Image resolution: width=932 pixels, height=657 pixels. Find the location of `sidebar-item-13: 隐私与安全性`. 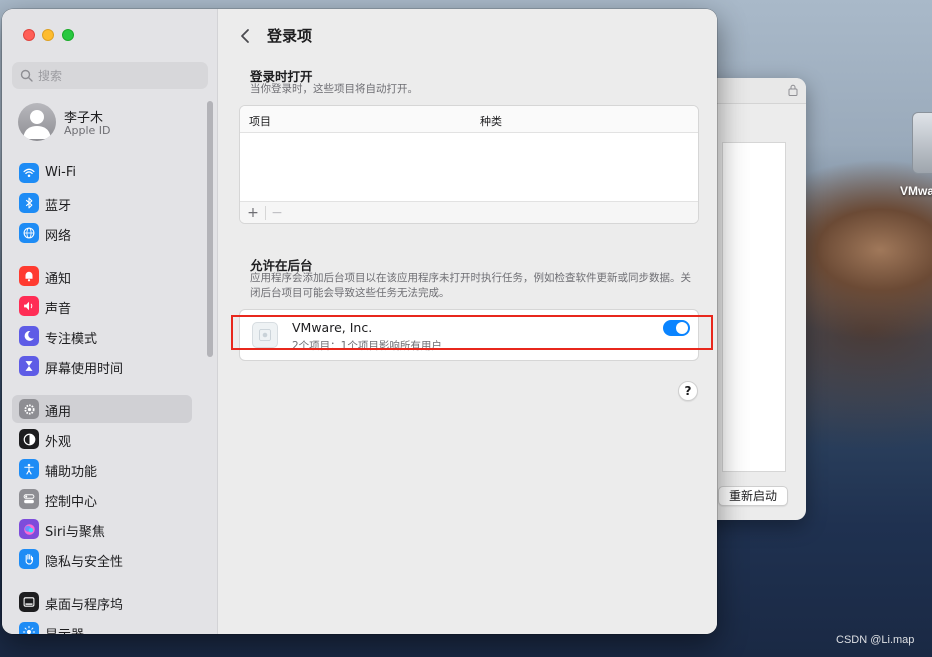

sidebar-item-13: 隐私与安全性 is located at coordinates (102, 559).